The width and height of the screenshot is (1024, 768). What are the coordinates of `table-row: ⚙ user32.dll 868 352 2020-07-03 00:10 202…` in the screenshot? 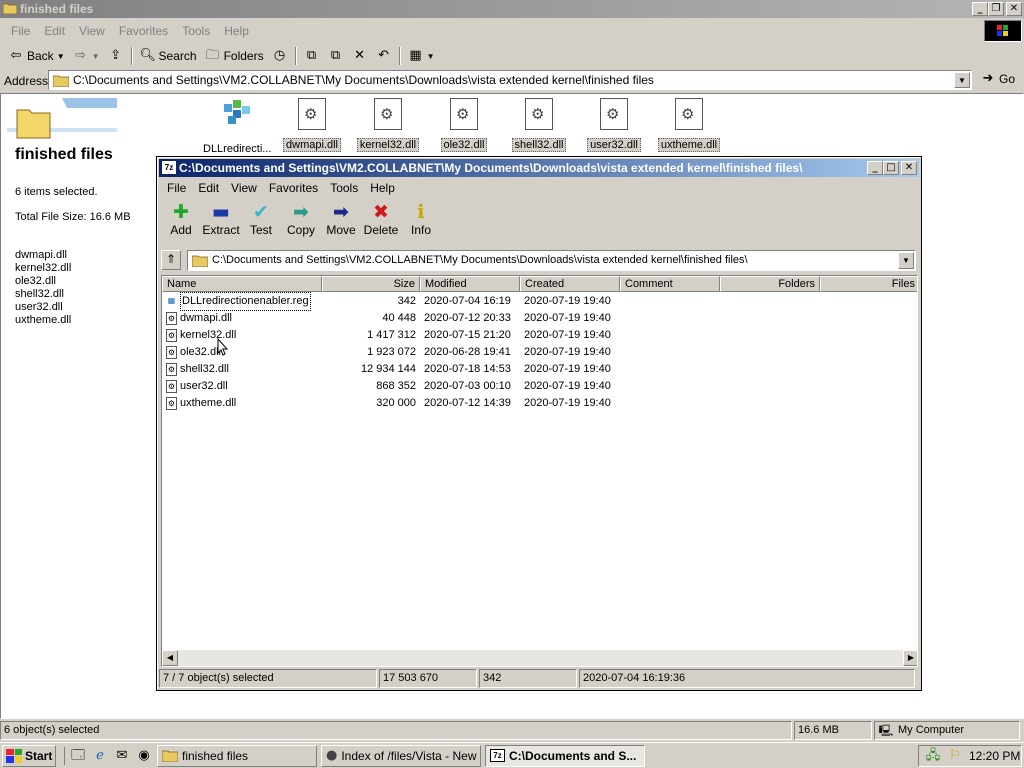 It's located at (539, 386).